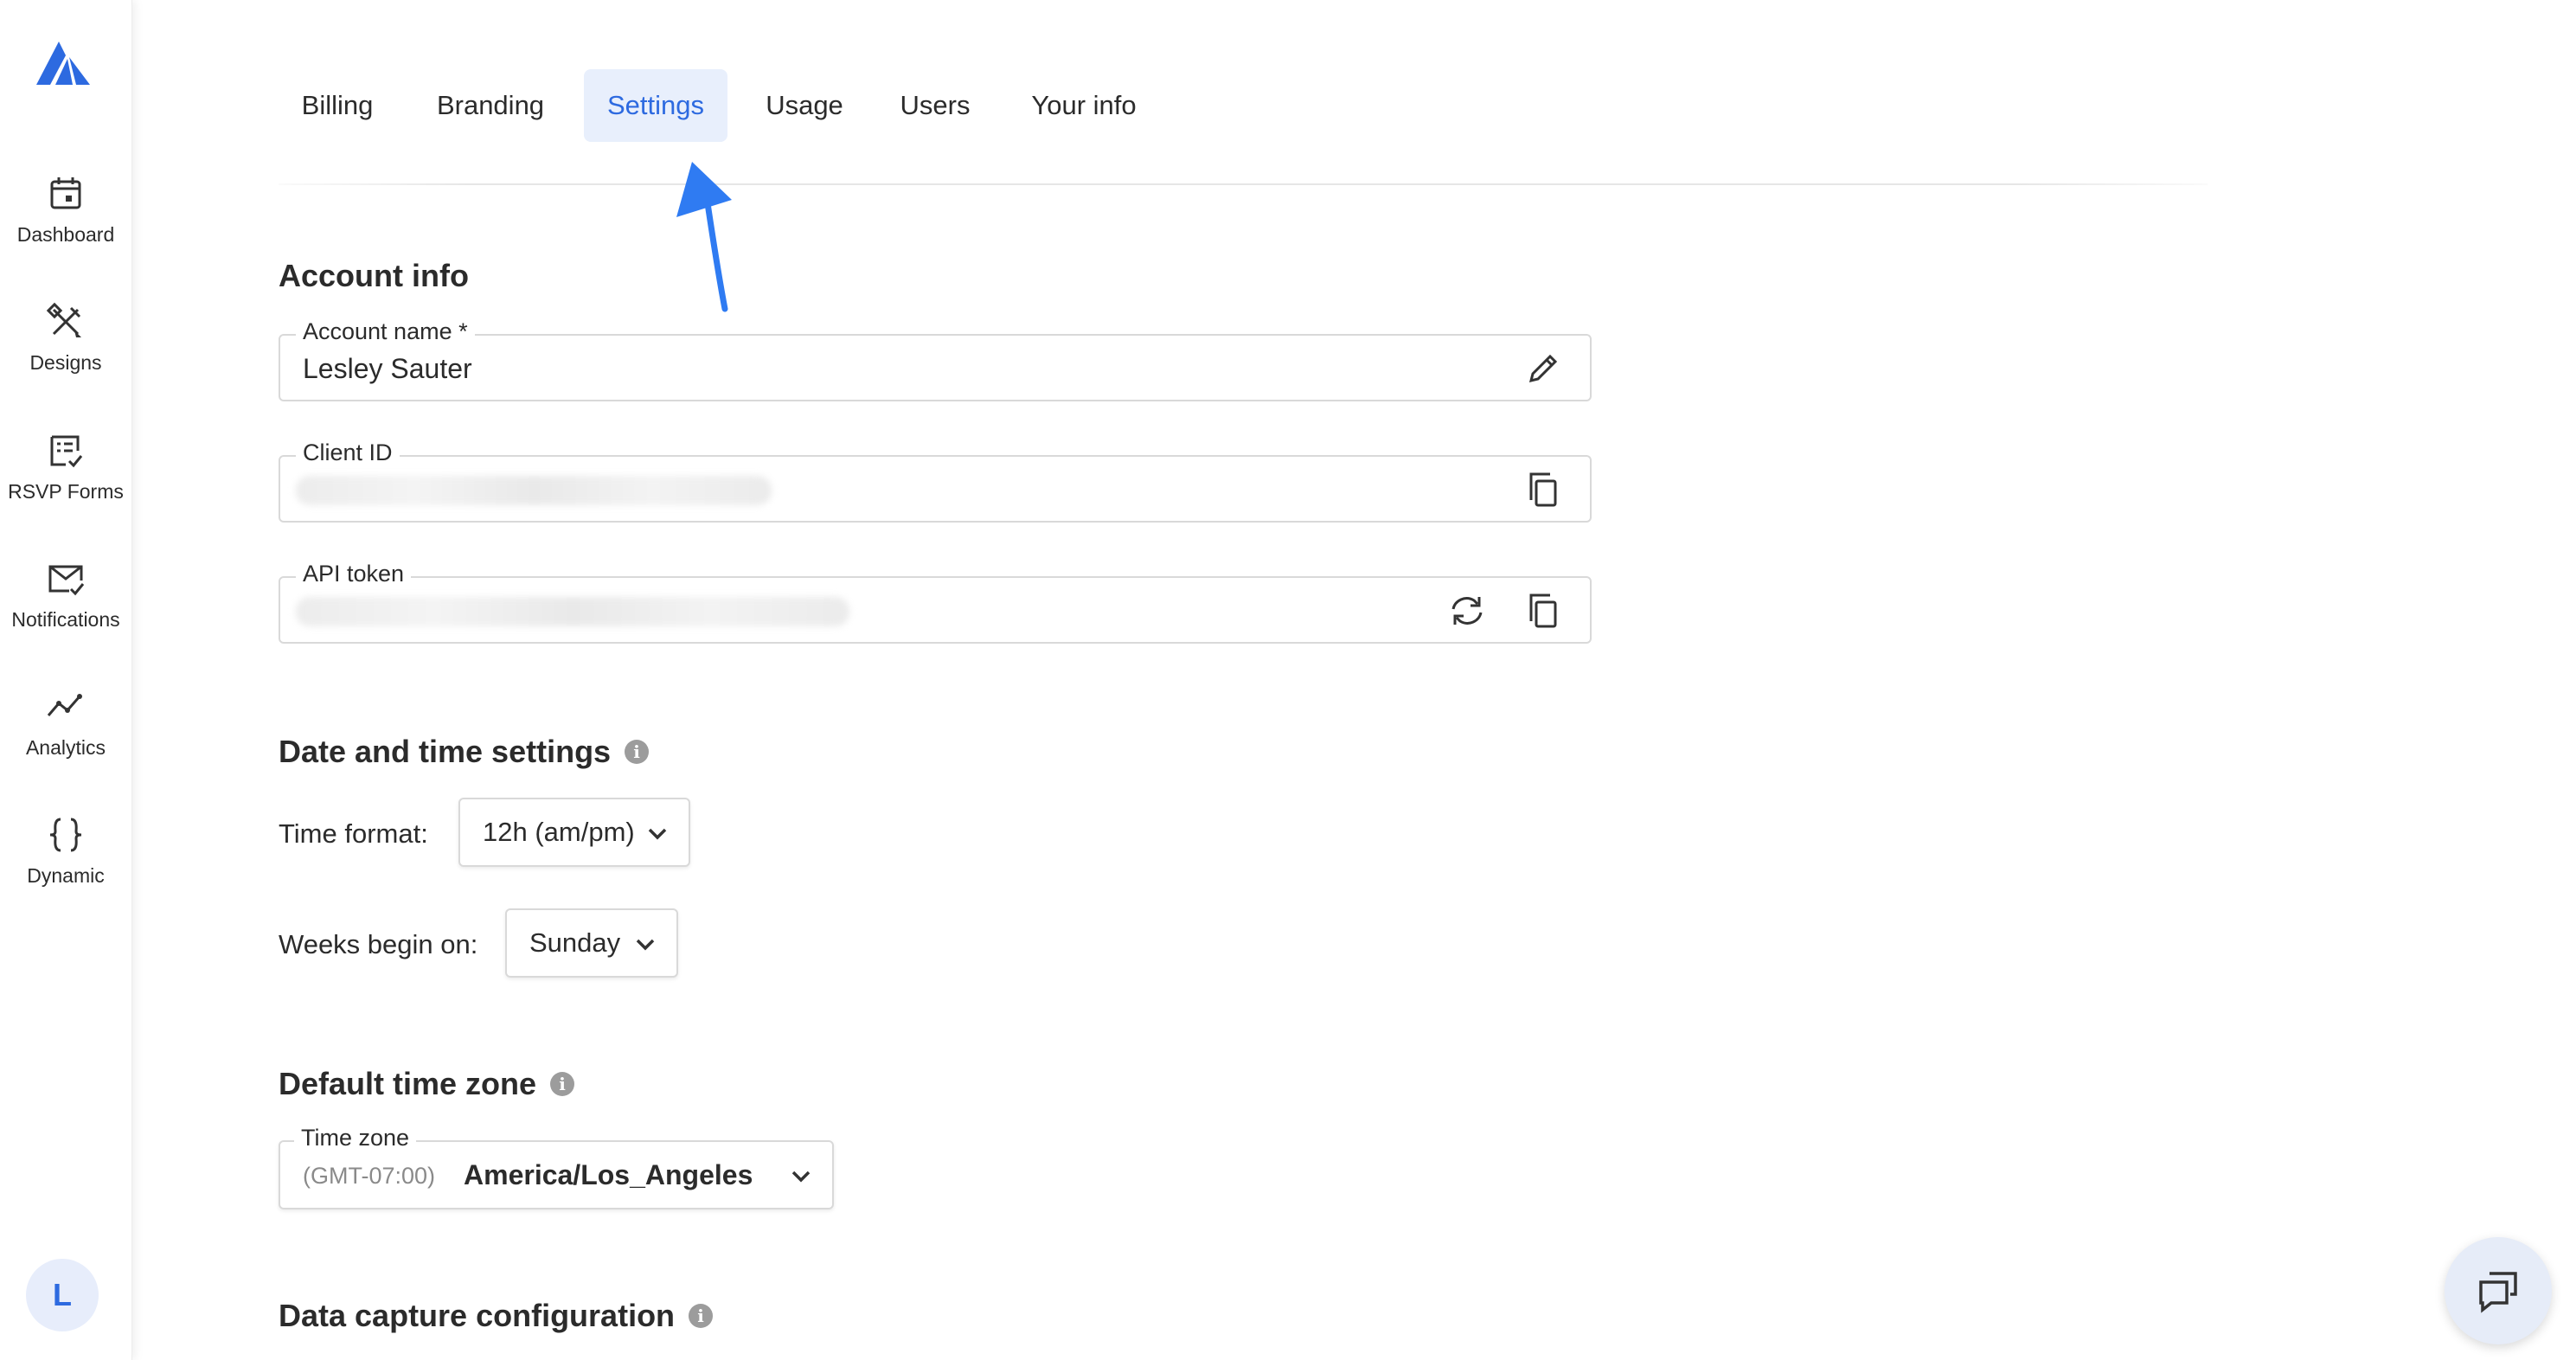 The height and width of the screenshot is (1360, 2576). What do you see at coordinates (575, 942) in the screenshot?
I see `weeks-begin-value: Sunday` at bounding box center [575, 942].